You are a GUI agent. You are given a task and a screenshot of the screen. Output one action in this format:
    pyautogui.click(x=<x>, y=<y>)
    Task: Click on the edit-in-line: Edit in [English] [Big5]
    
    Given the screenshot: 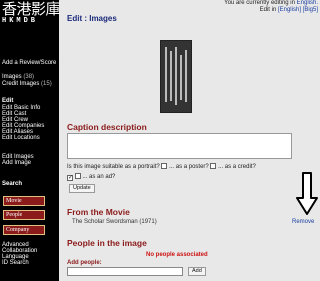 What is the action you would take?
    pyautogui.click(x=271, y=10)
    